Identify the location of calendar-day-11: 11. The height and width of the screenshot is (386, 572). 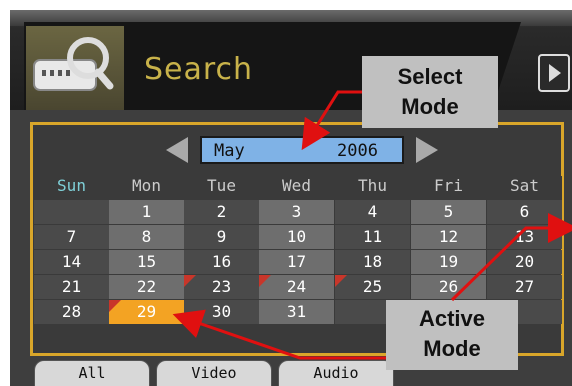
(372, 237).